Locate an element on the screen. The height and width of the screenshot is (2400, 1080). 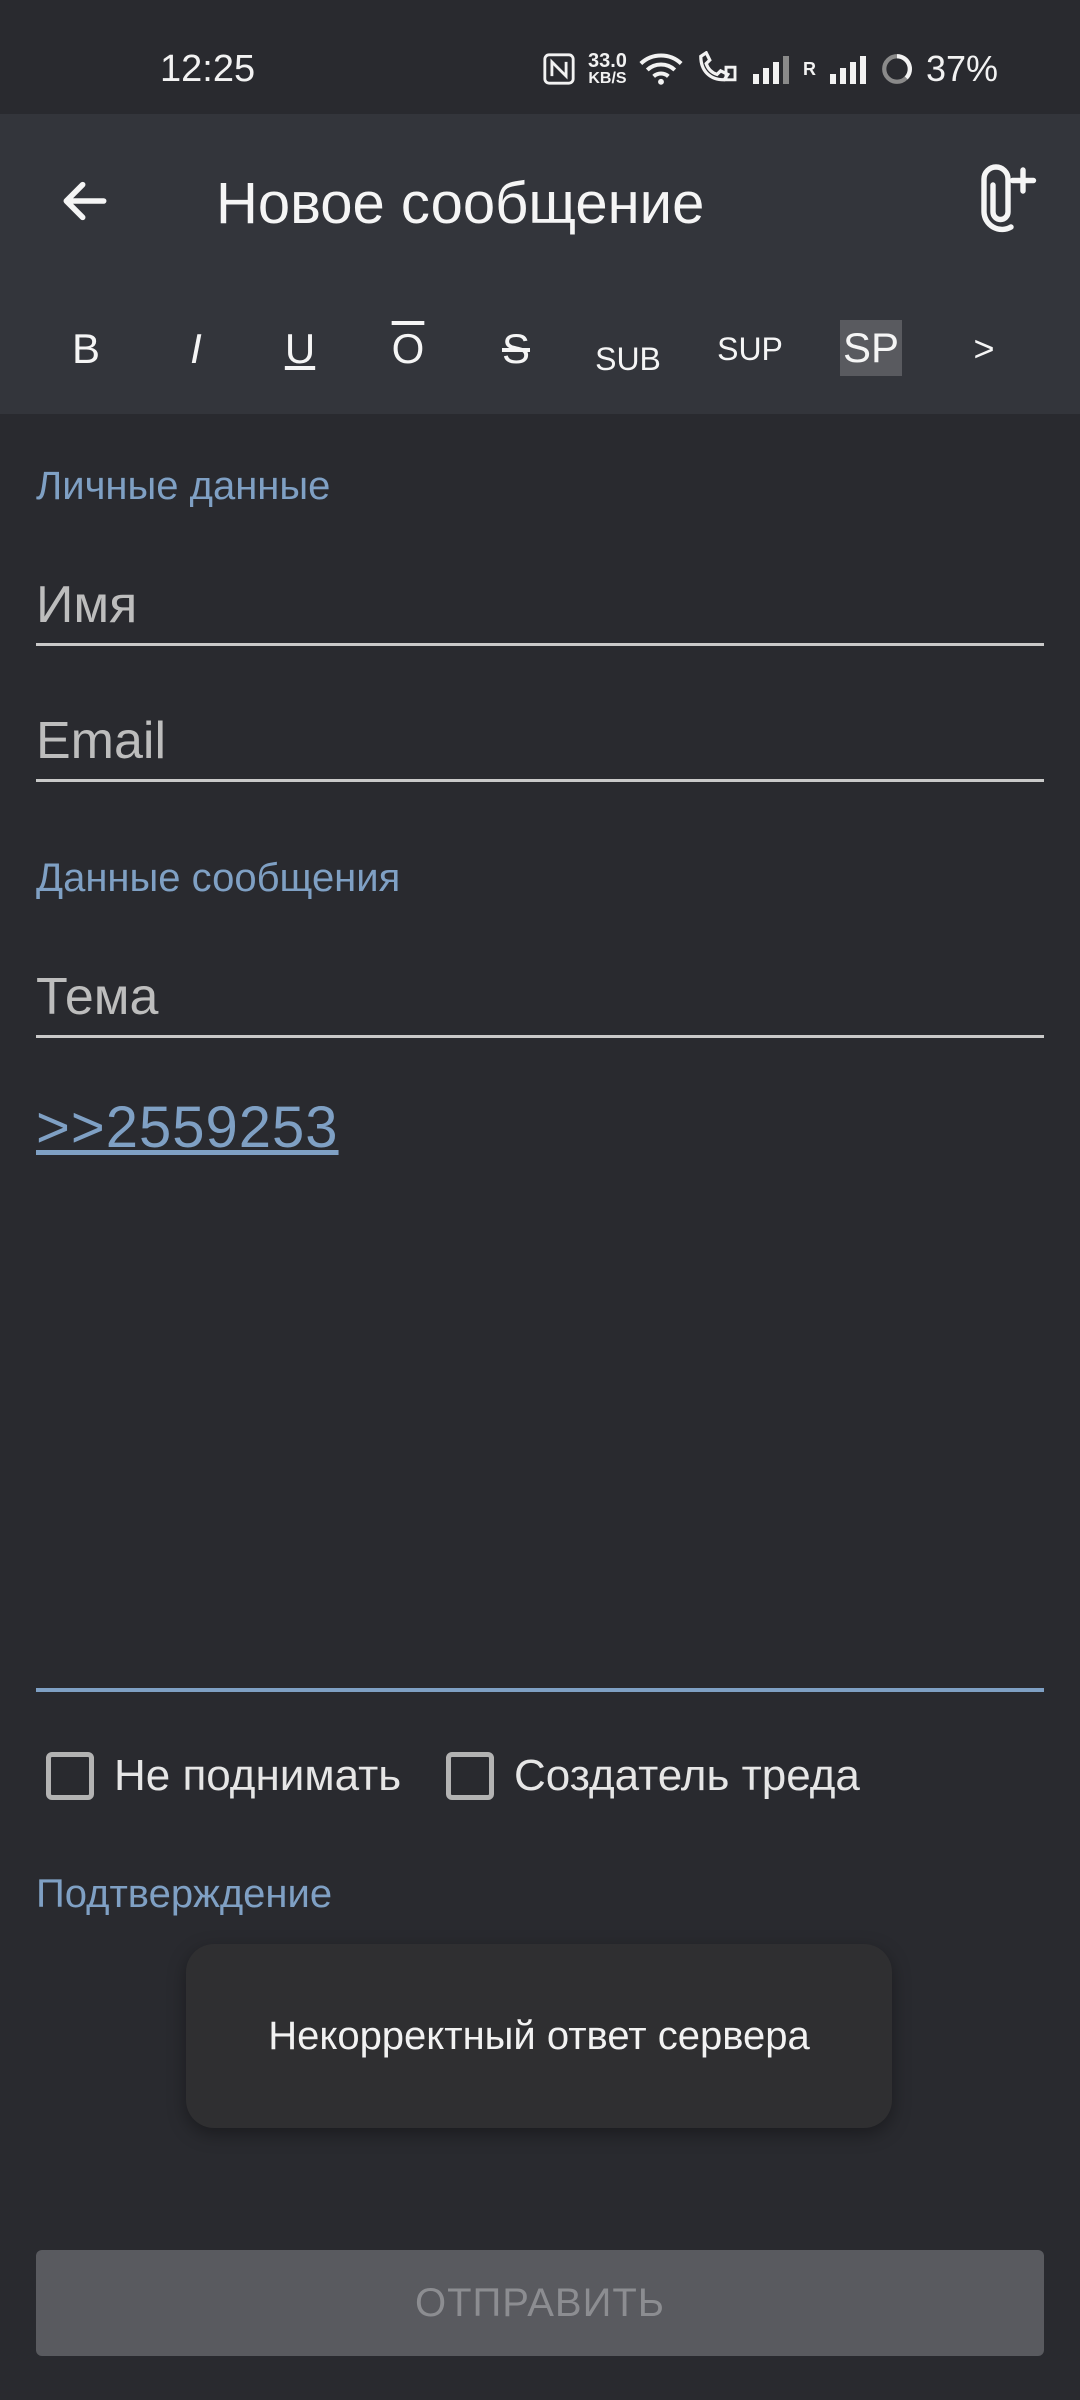
underline-button: U is located at coordinates (300, 349).